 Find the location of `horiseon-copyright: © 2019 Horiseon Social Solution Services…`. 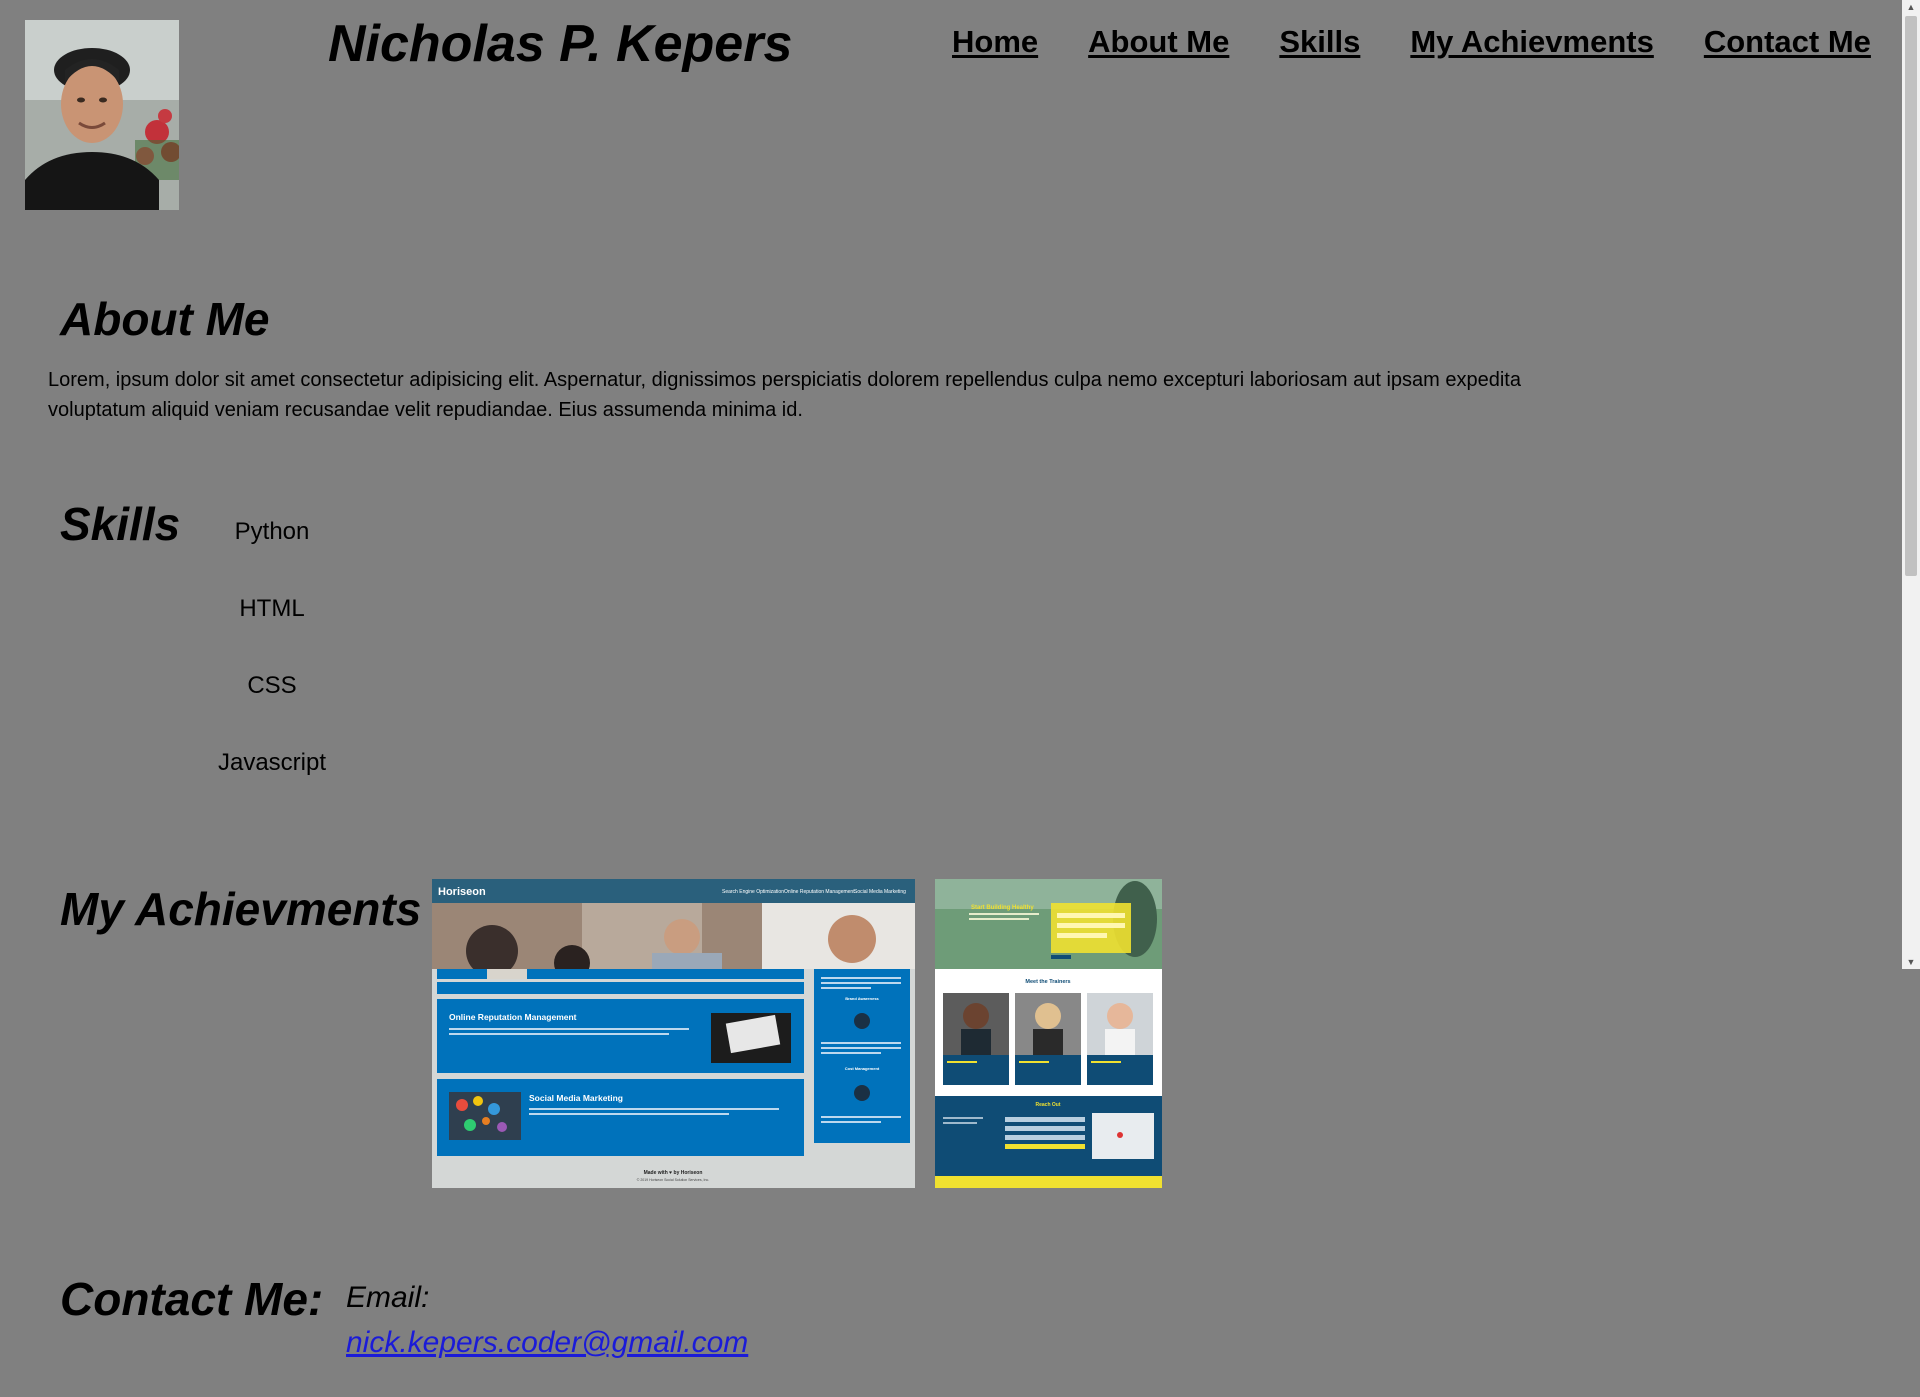

horiseon-copyright: © 2019 Horiseon Social Solution Services… is located at coordinates (673, 1180).